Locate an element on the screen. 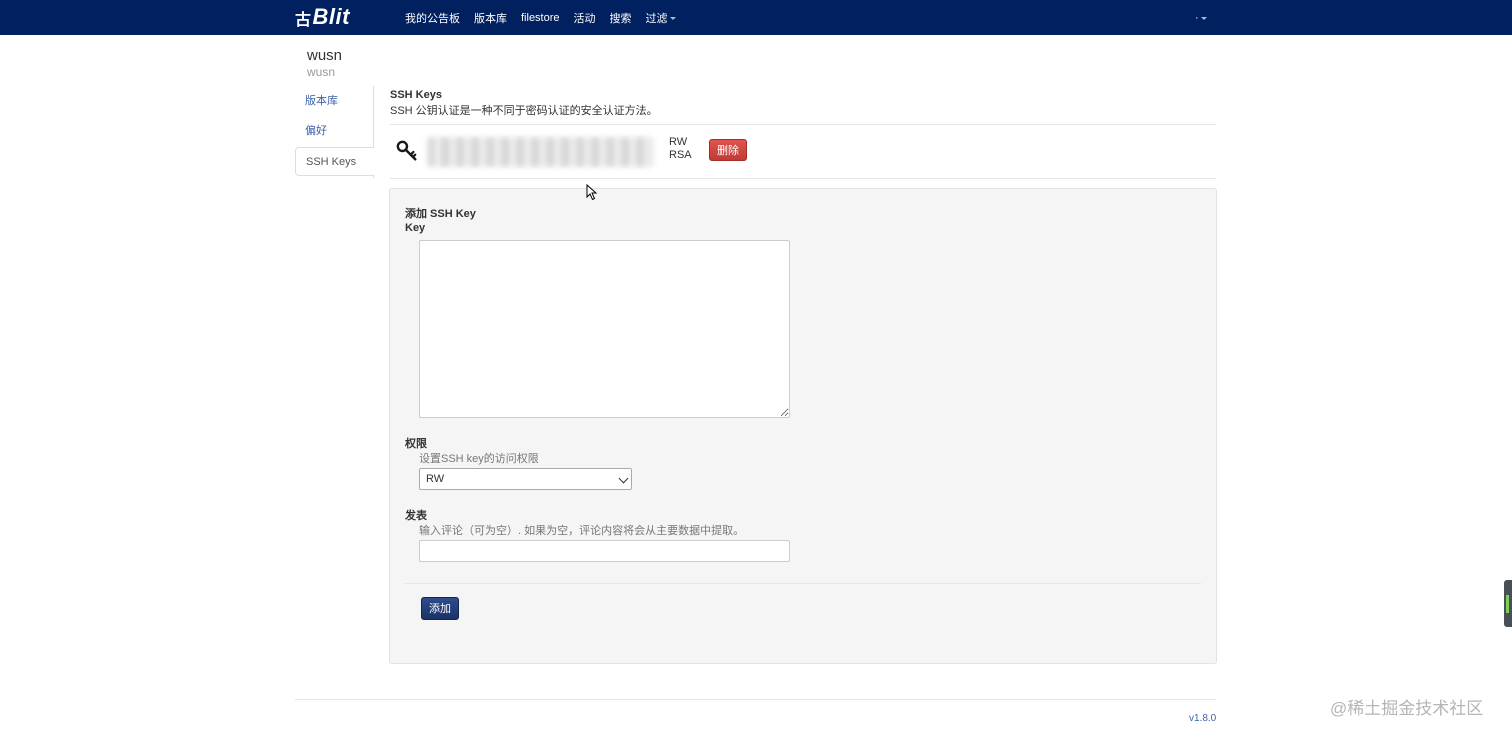 This screenshot has height=737, width=1512. side-widget-handle is located at coordinates (1508, 603).